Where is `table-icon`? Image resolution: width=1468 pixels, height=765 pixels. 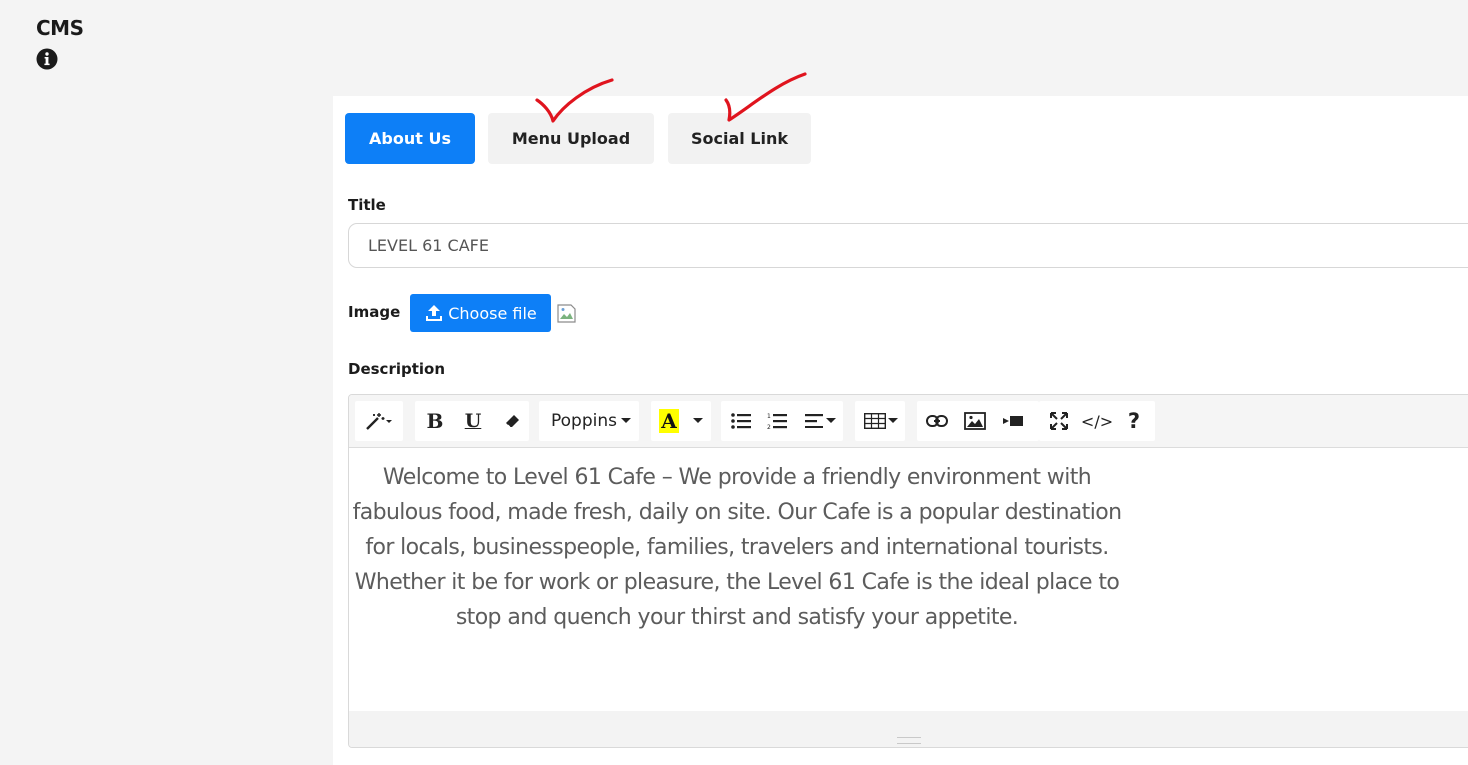 table-icon is located at coordinates (875, 421).